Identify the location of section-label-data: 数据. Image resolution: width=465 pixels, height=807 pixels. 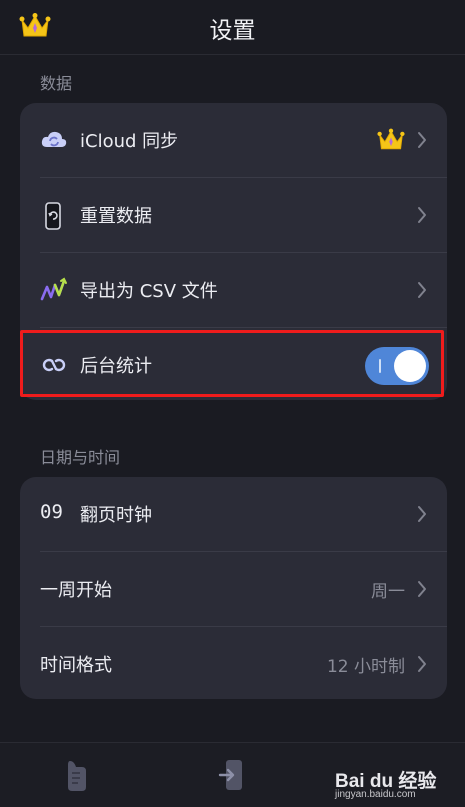
(56, 83).